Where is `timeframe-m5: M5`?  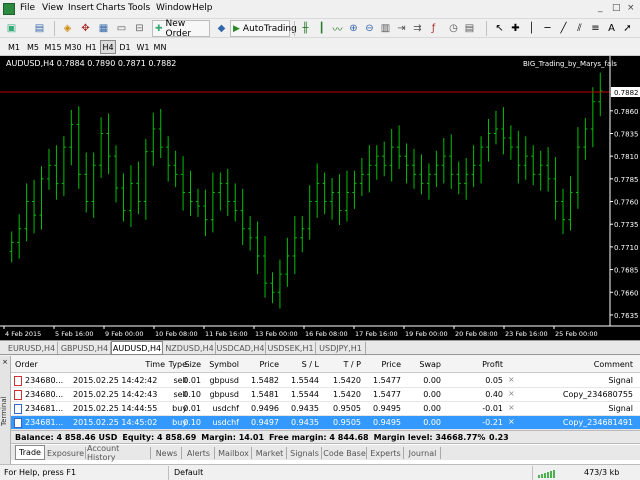
timeframe-m5: M5 is located at coordinates (33, 47).